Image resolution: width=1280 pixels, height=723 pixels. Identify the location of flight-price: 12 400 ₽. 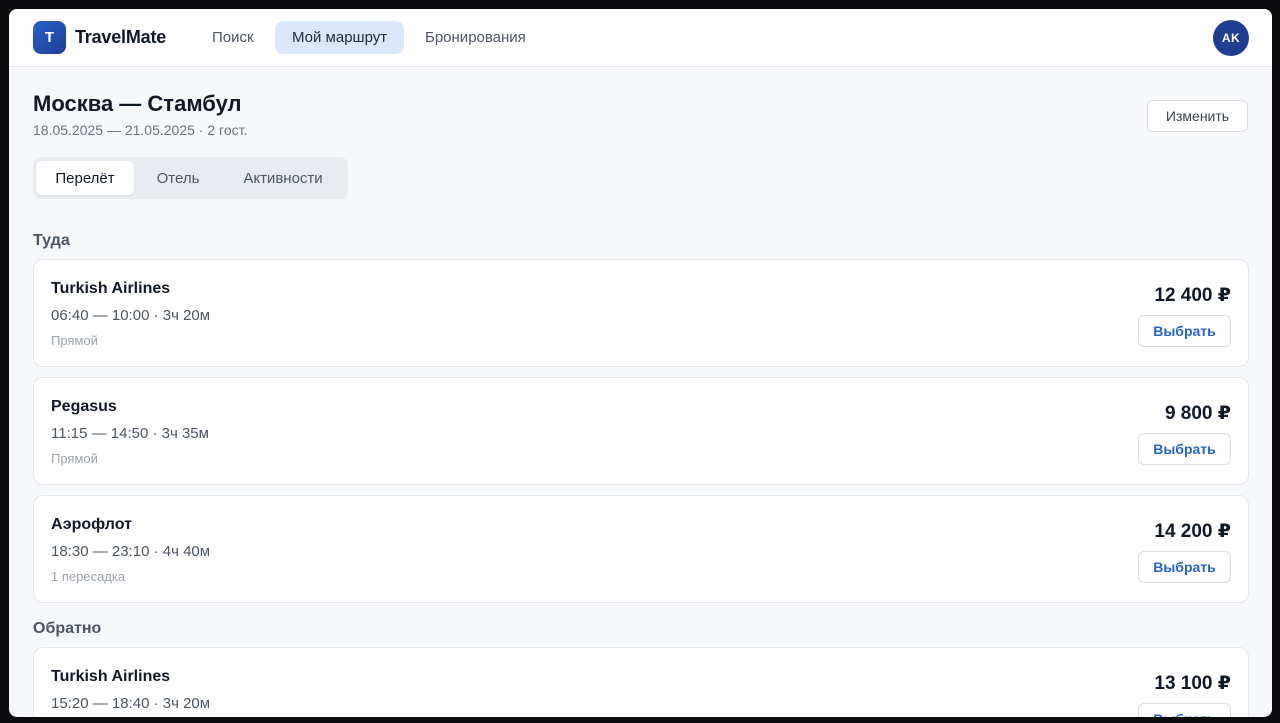
(1192, 295).